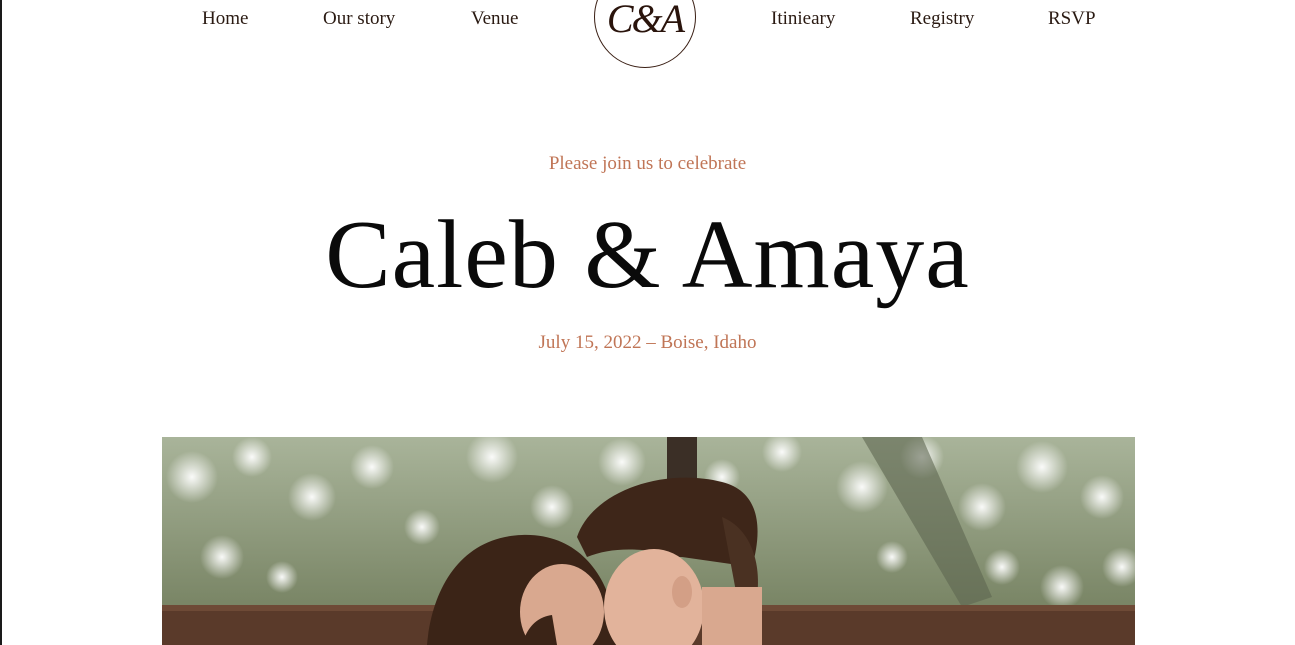 This screenshot has width=1295, height=645. I want to click on nav-rsvp: RSVP, so click(1072, 19).